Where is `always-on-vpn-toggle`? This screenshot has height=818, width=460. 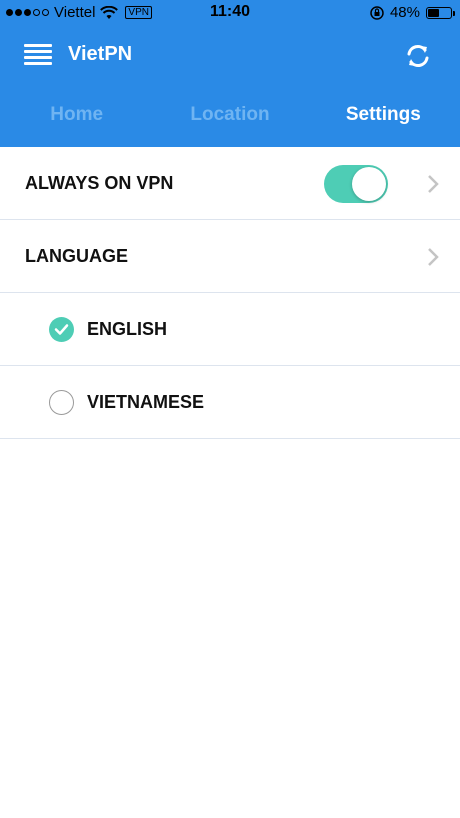 always-on-vpn-toggle is located at coordinates (356, 184).